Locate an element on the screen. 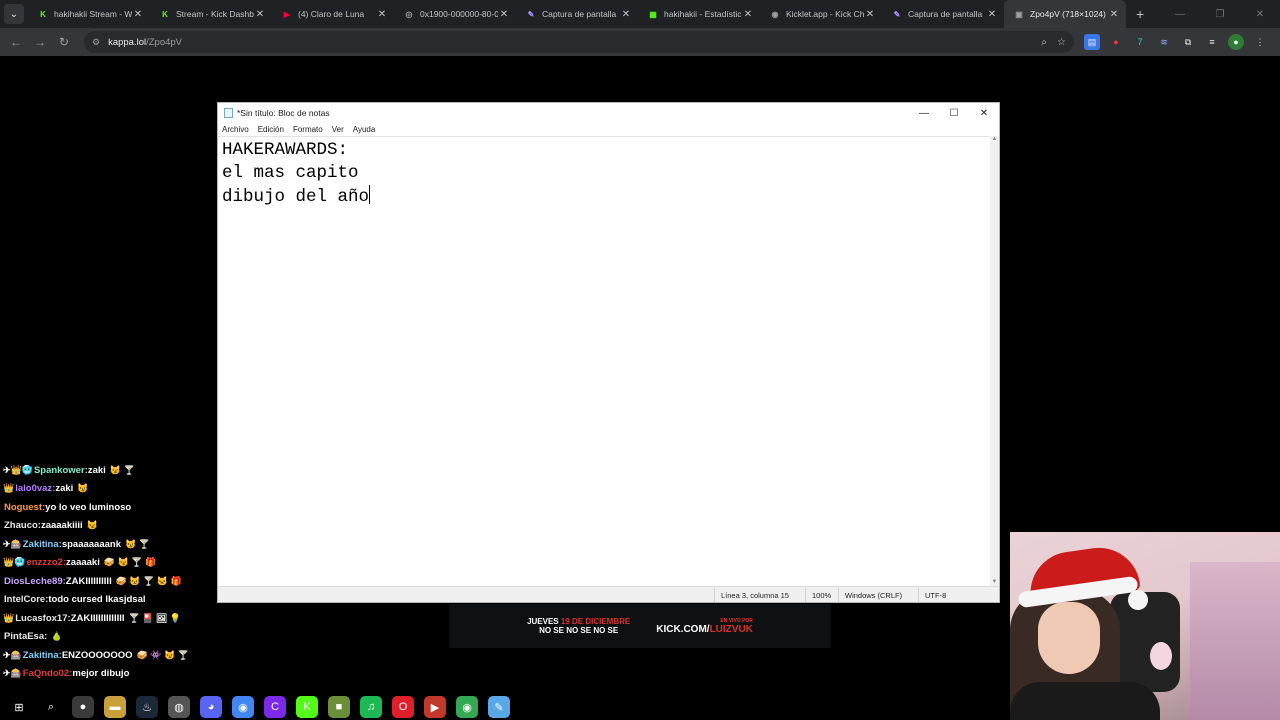 Image resolution: width=1280 pixels, height=720 pixels. notepad-scrollbar: ▲ ▼ is located at coordinates (994, 362).